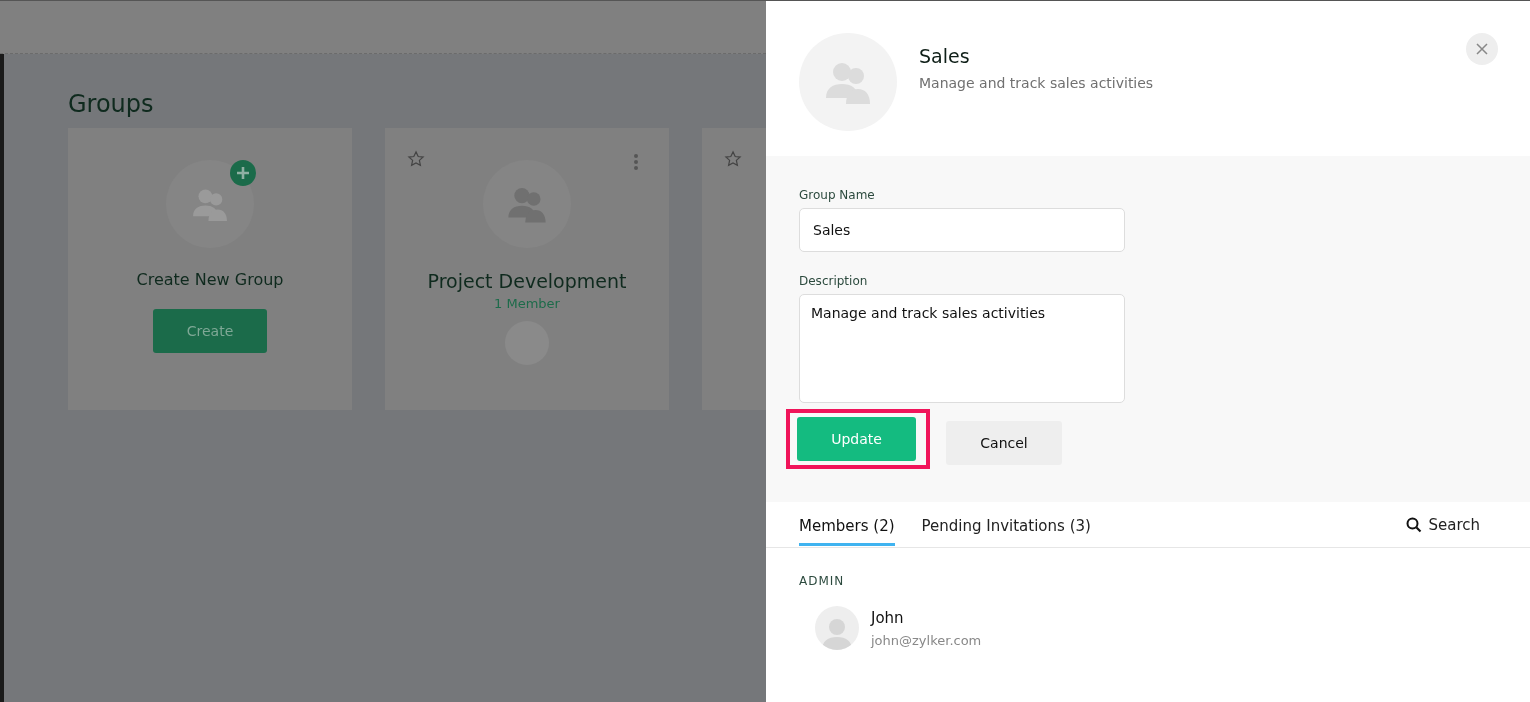  Describe the element at coordinates (210, 279) in the screenshot. I see `card-title: Create New Group` at that location.